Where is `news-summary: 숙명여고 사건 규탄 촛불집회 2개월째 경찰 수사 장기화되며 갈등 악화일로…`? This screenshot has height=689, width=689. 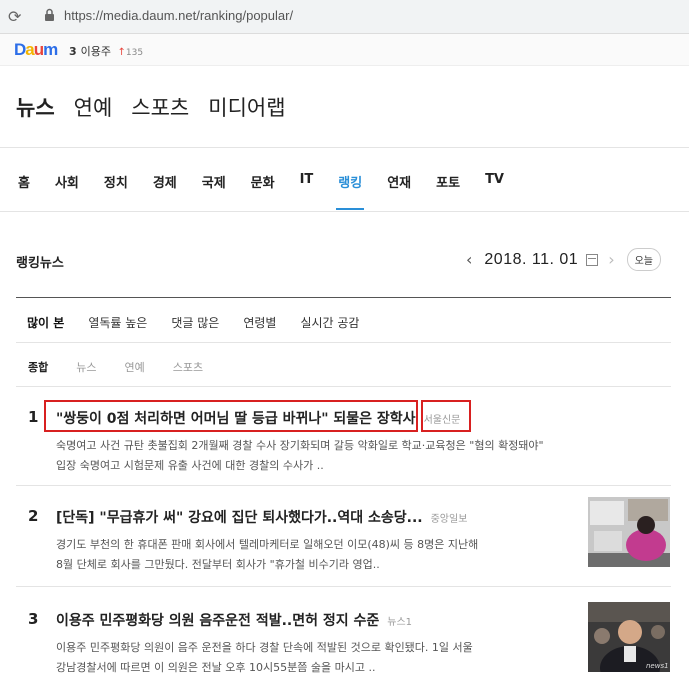 news-summary: 숙명여고 사건 규탄 촛불집회 2개월째 경찰 수사 장기화되며 갈등 악화일로… is located at coordinates (356, 456).